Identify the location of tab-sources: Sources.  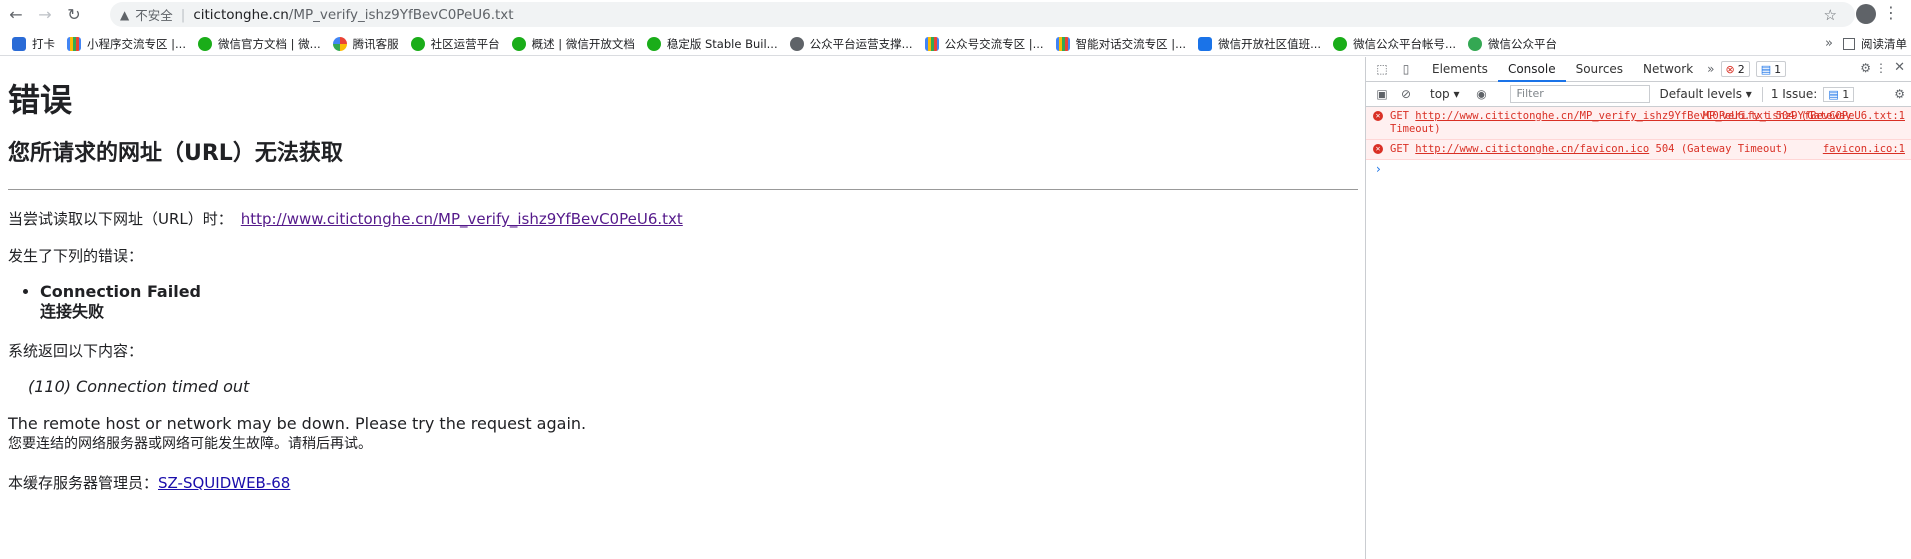
(1599, 69).